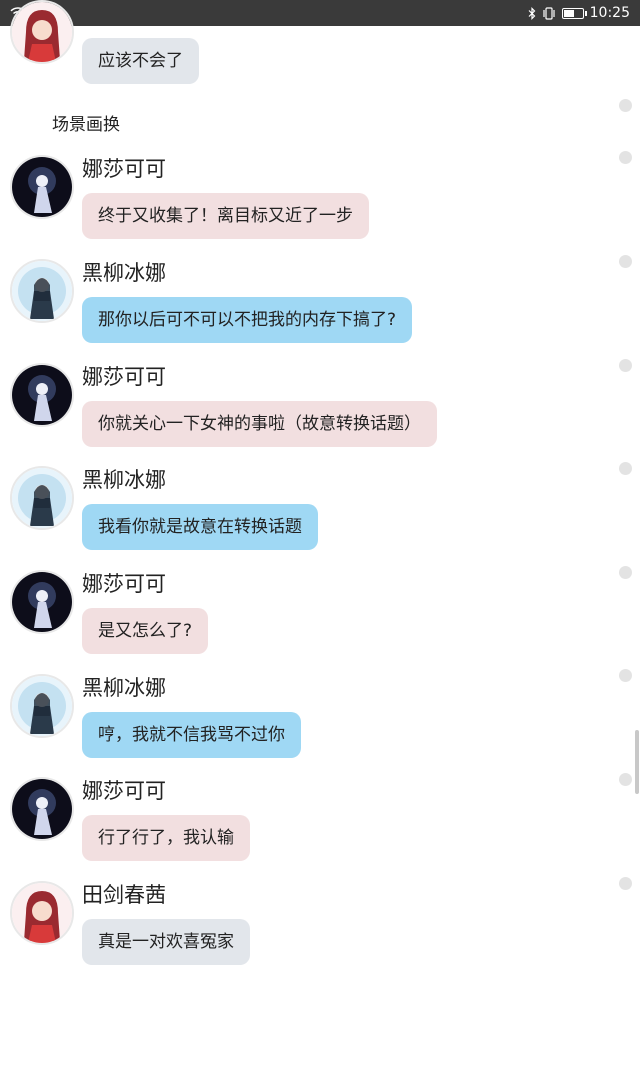 The width and height of the screenshot is (640, 1066). Describe the element at coordinates (191, 735) in the screenshot. I see `message-bubble: 哼，我就不信我骂不过你` at that location.